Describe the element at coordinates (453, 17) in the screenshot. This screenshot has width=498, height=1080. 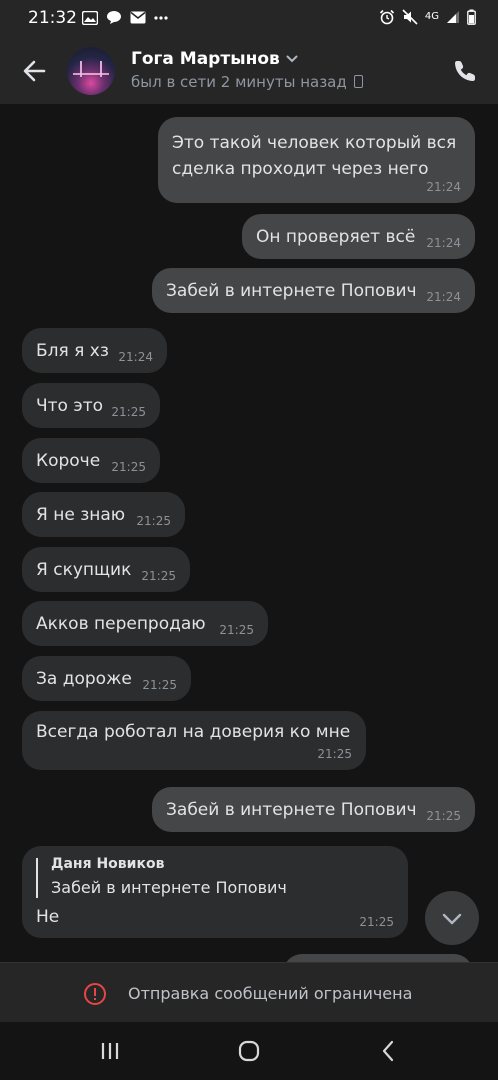
I see `signal-icon` at that location.